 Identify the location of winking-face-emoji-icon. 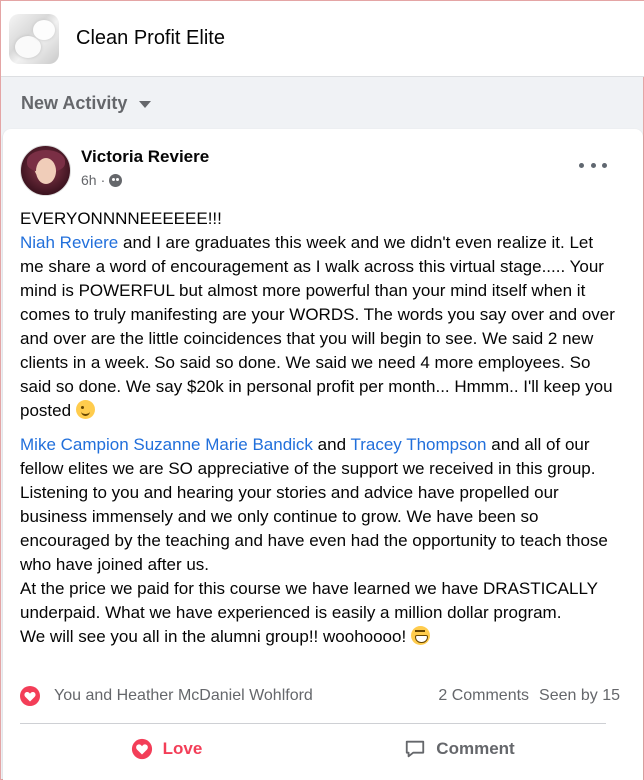
(85, 409).